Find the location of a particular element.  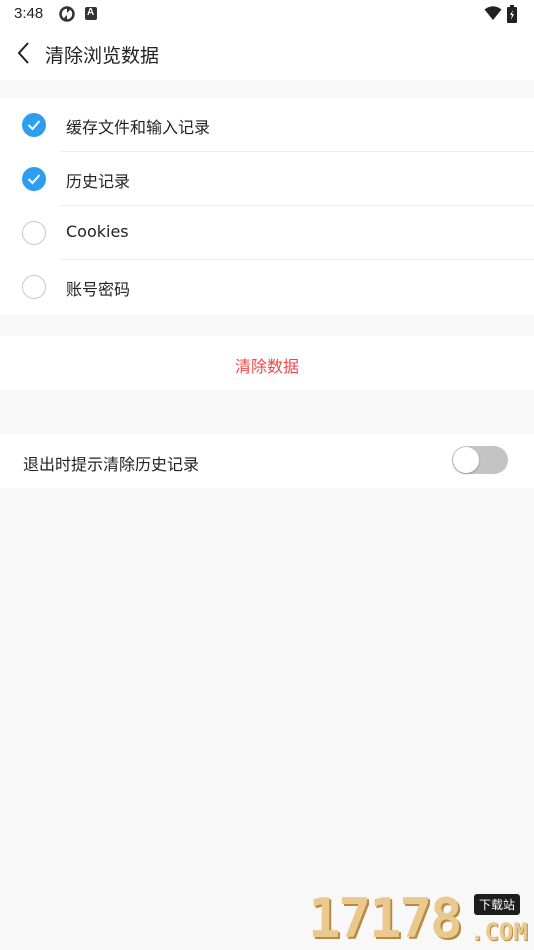

watermark-logo: 17178 下载站 .COM is located at coordinates (420, 919).